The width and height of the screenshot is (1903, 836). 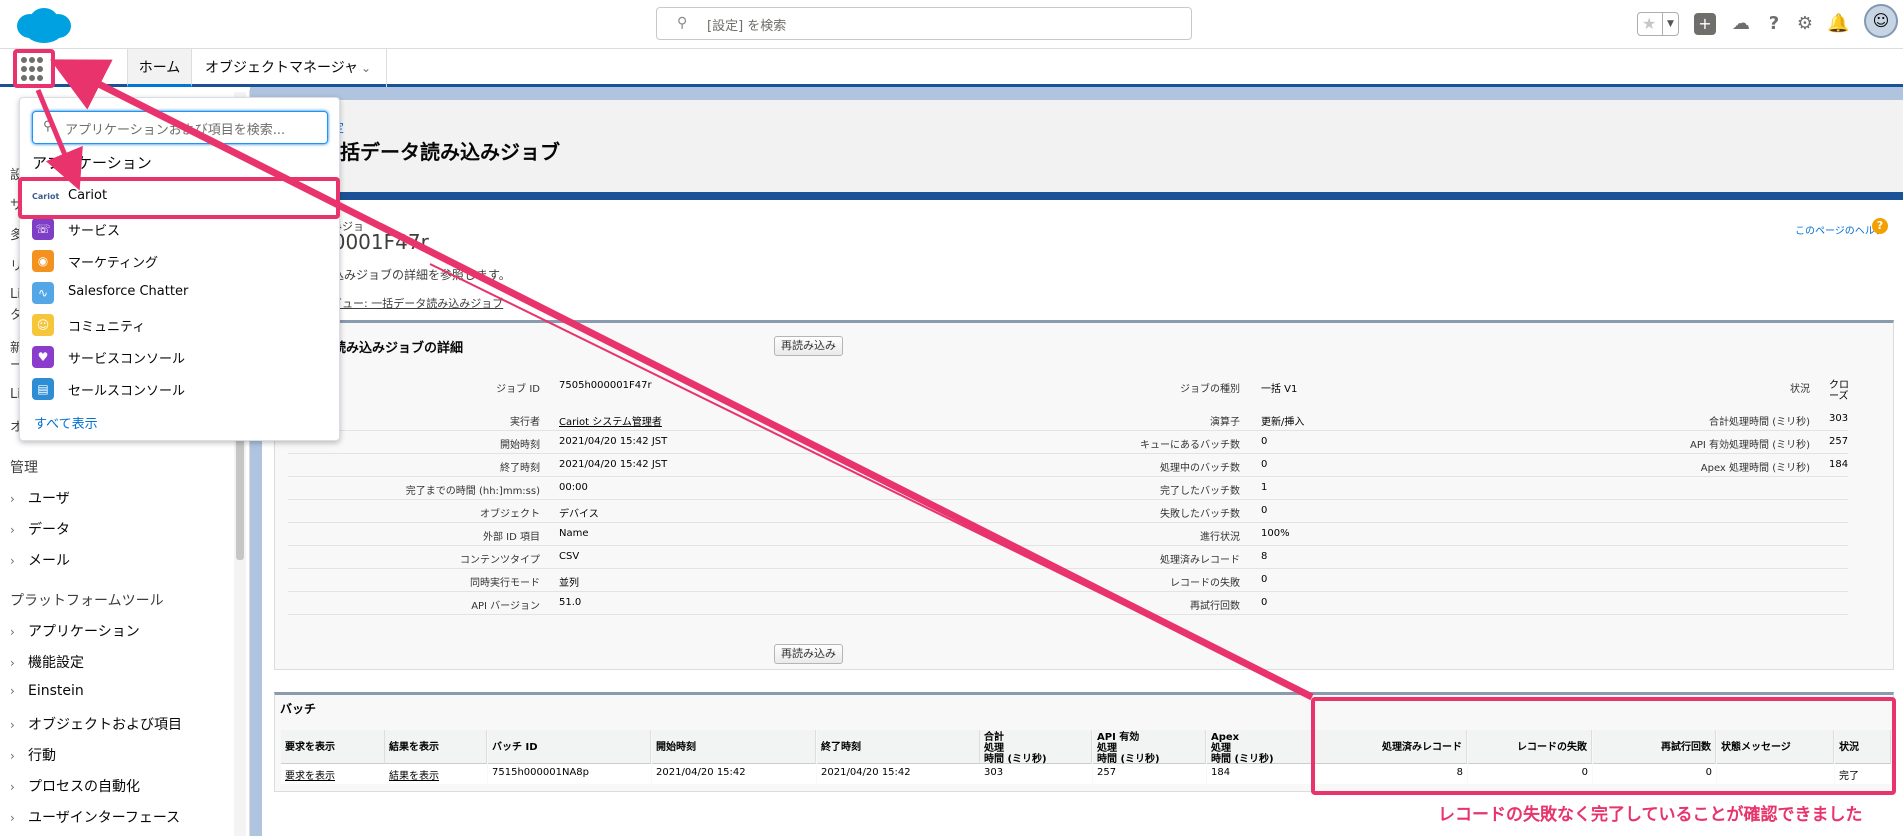 What do you see at coordinates (59, 140) in the screenshot?
I see `arrow-to-cariot` at bounding box center [59, 140].